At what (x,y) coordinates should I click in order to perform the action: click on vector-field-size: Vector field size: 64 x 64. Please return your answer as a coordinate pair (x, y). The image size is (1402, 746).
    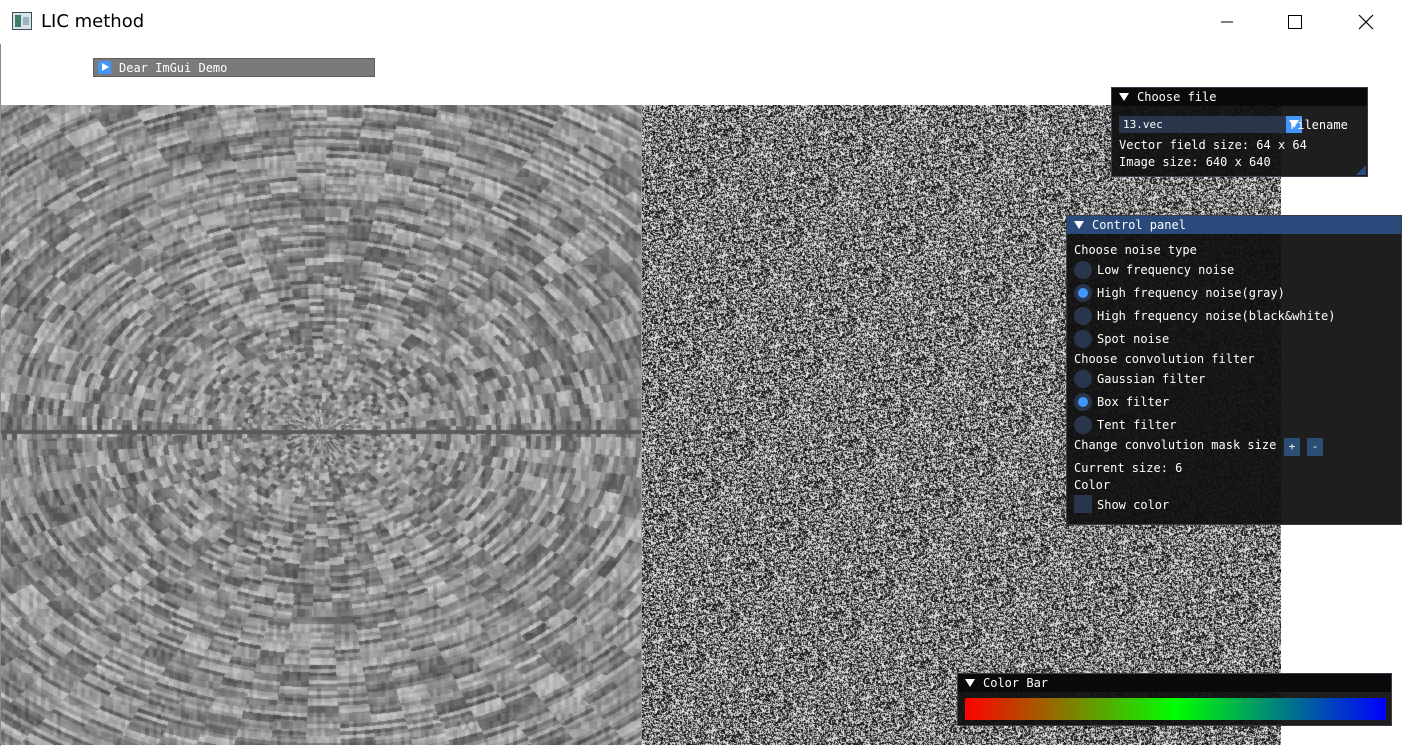
    Looking at the image, I should click on (1213, 145).